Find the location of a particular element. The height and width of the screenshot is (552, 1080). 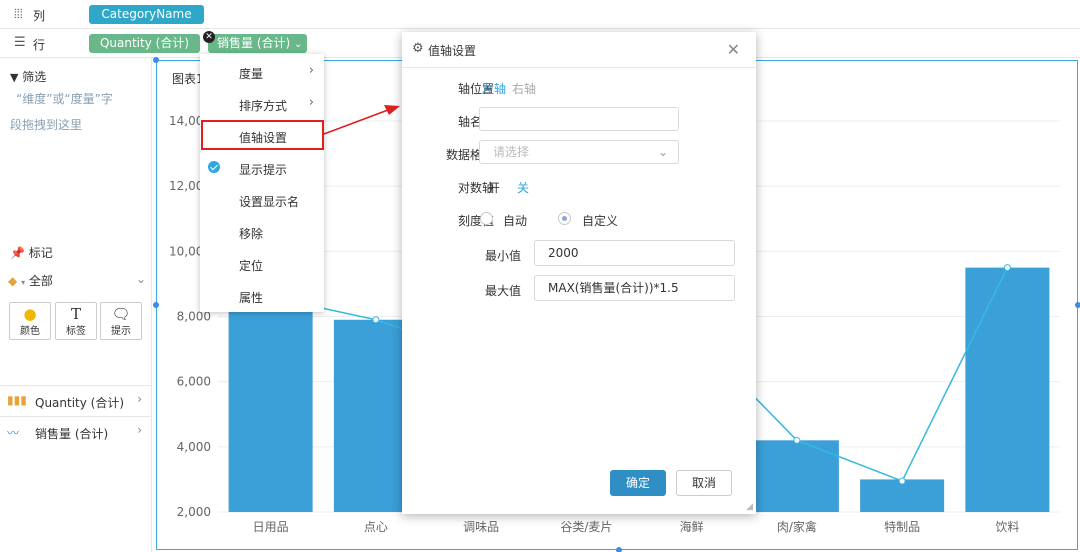

resize-grip-icon: ◢ is located at coordinates (749, 507).